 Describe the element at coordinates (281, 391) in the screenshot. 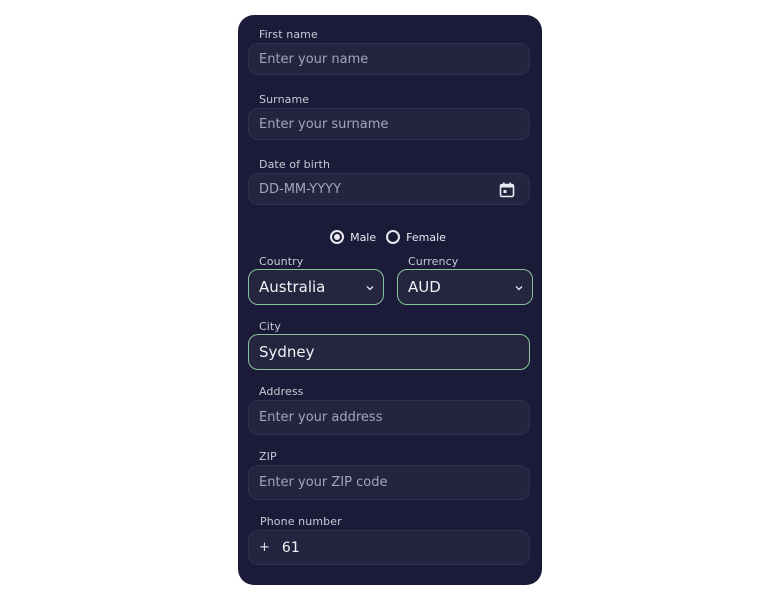

I see `address-label: Address` at that location.